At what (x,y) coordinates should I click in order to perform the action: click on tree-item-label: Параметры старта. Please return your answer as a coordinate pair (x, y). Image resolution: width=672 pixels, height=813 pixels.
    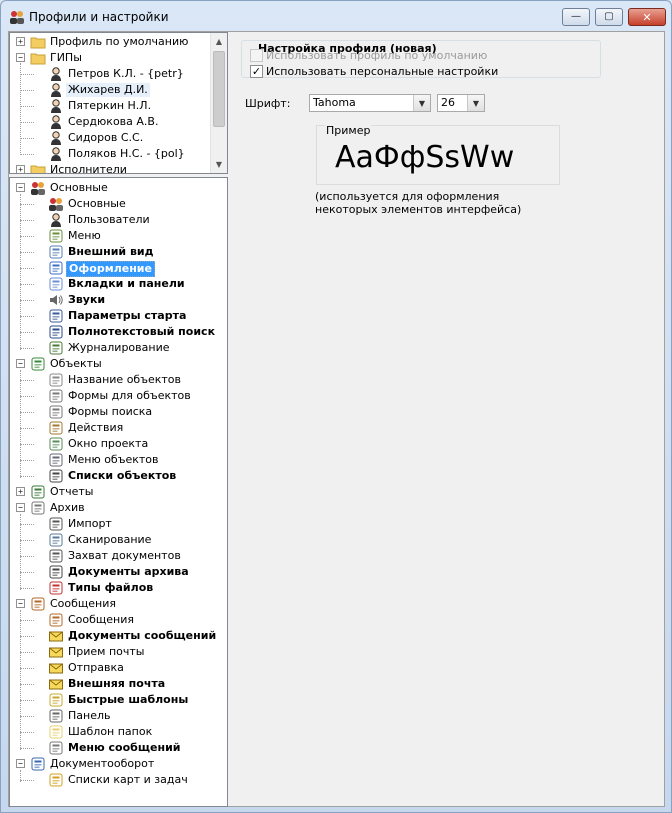
    Looking at the image, I should click on (127, 315).